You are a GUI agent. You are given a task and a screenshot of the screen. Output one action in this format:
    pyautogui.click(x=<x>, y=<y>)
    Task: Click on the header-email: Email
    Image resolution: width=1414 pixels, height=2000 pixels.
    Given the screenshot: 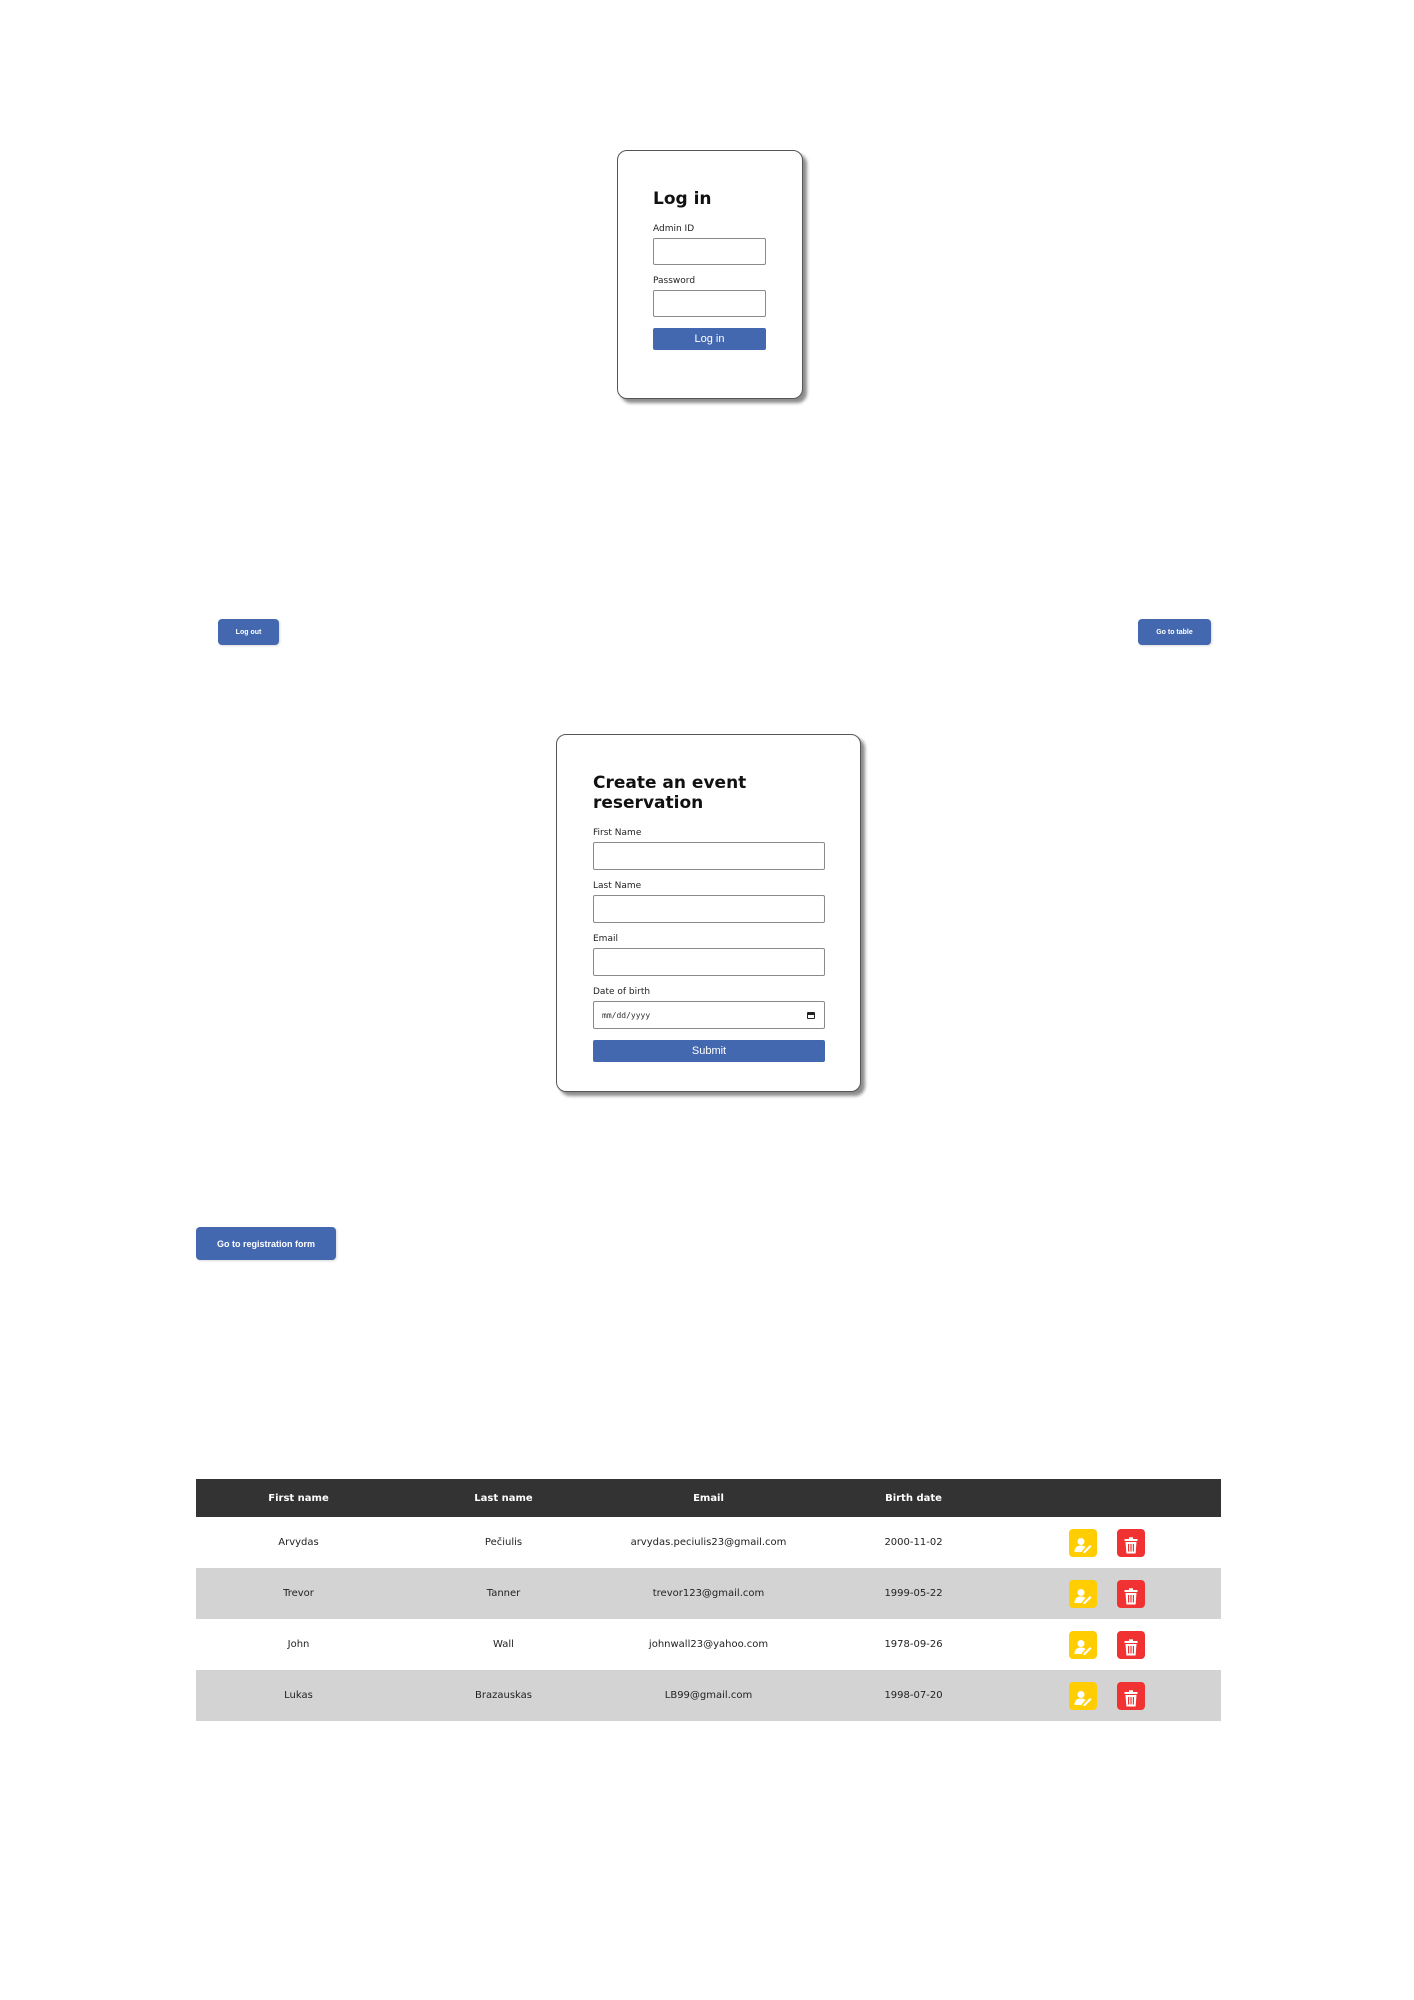 What is the action you would take?
    pyautogui.click(x=708, y=1498)
    